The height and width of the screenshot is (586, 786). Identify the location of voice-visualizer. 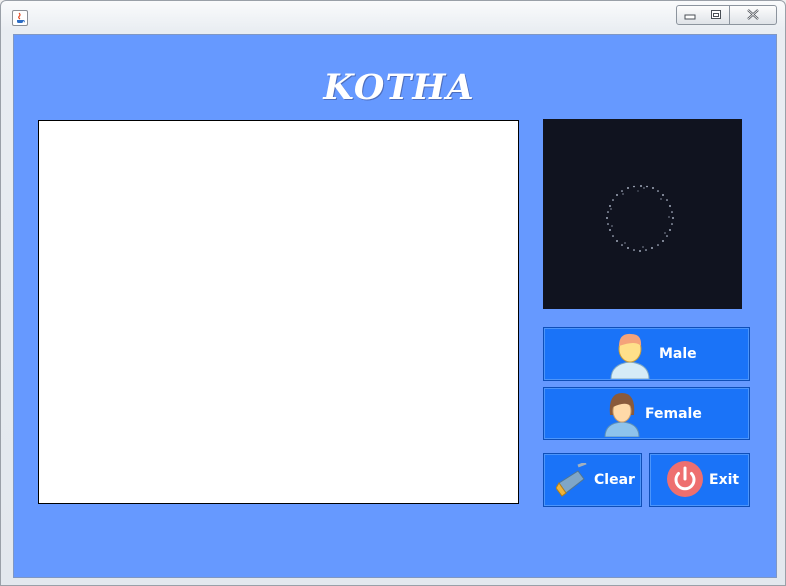
(642, 214).